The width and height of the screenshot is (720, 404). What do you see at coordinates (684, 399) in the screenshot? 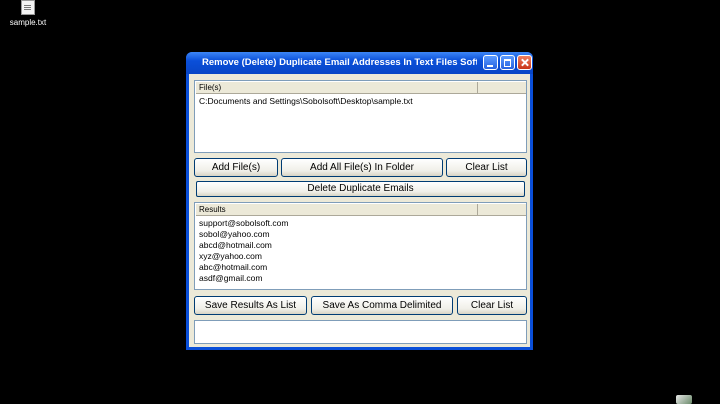
I see `tray-icon` at bounding box center [684, 399].